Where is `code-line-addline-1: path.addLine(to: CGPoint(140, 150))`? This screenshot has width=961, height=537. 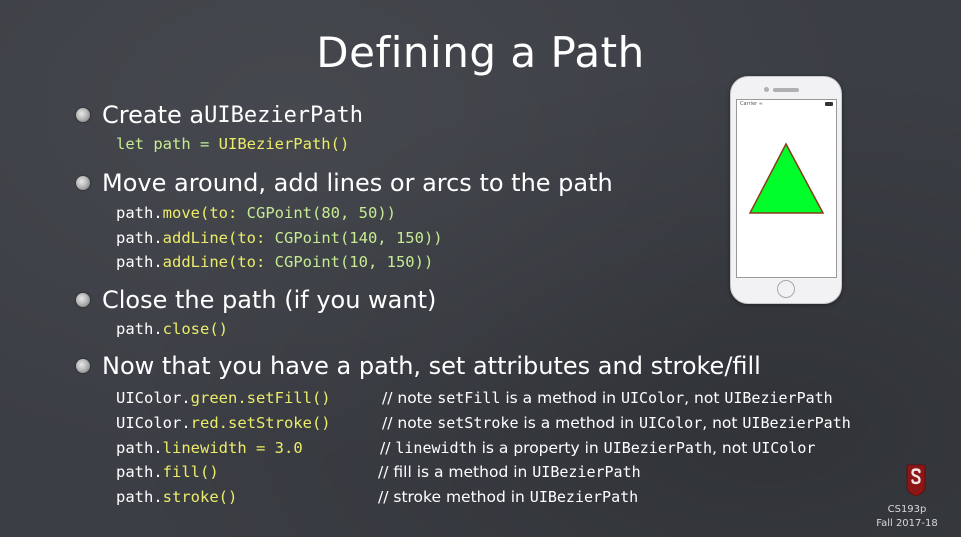
code-line-addline-1: path.addLine(to: CGPoint(140, 150)) is located at coordinates (279, 238).